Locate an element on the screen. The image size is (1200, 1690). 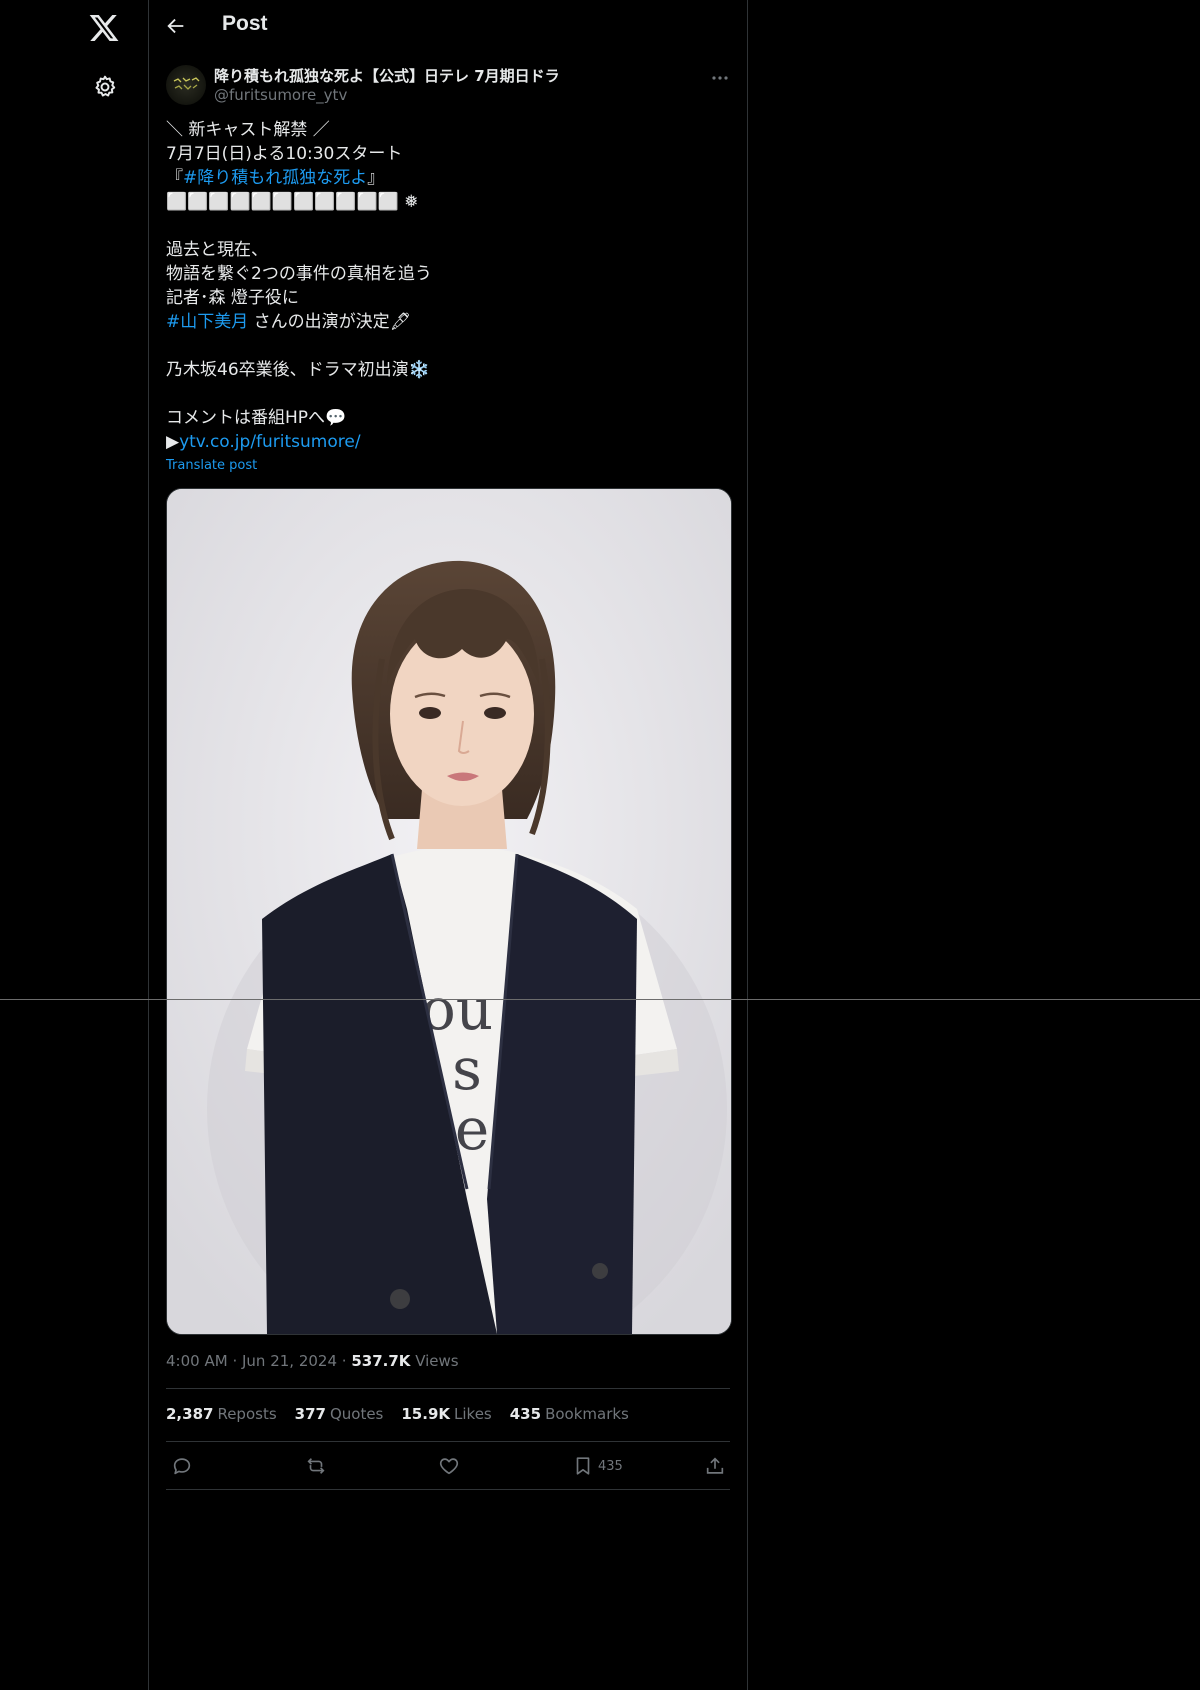
text-segment: ▶ is located at coordinates (173, 442).